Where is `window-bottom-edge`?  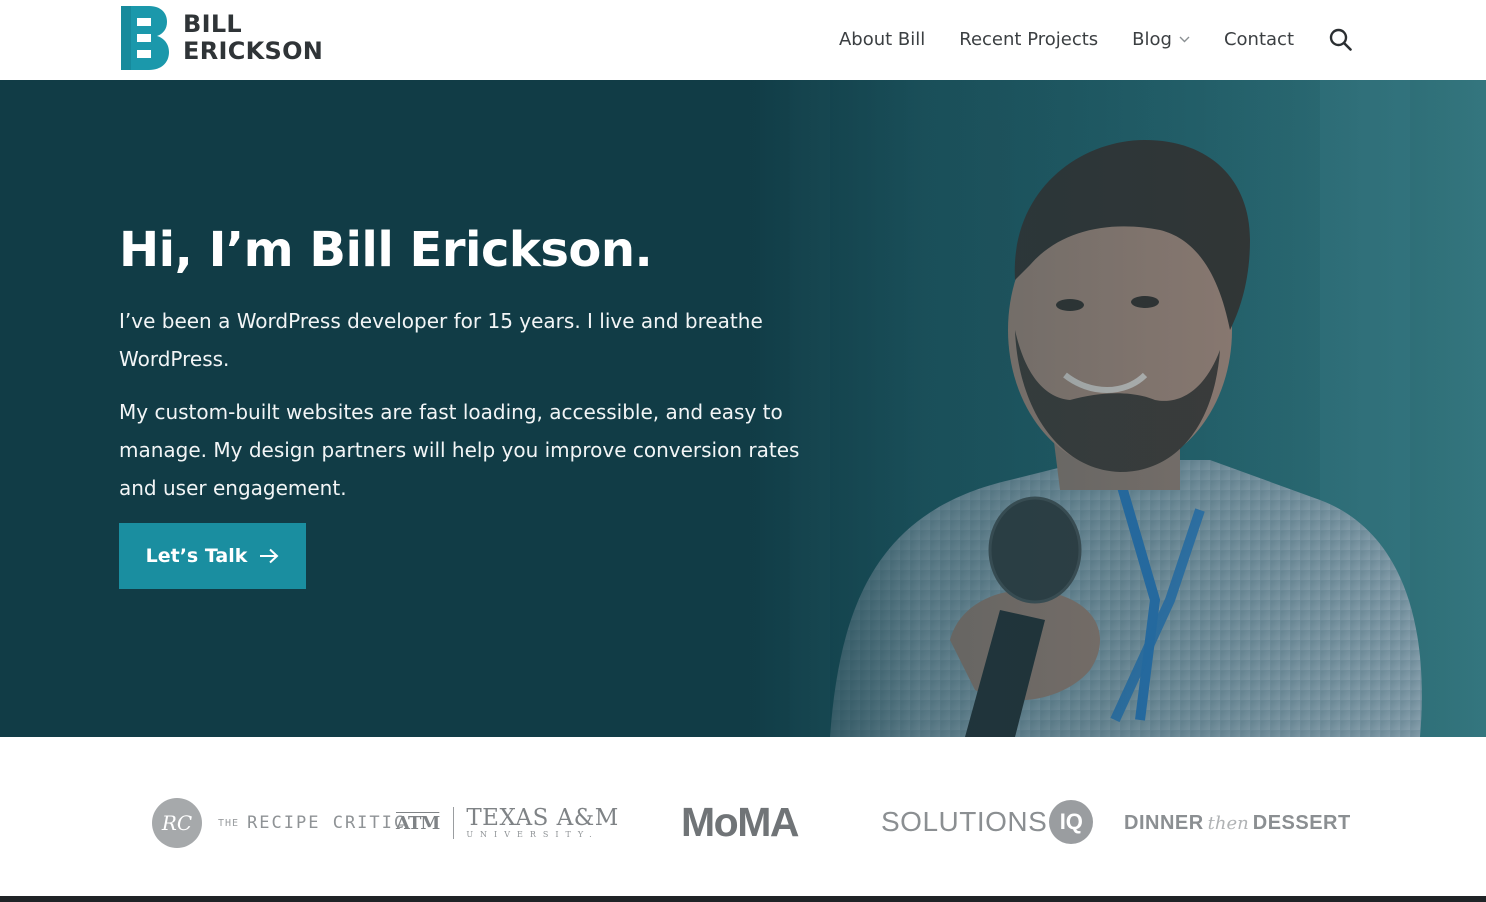 window-bottom-edge is located at coordinates (743, 899).